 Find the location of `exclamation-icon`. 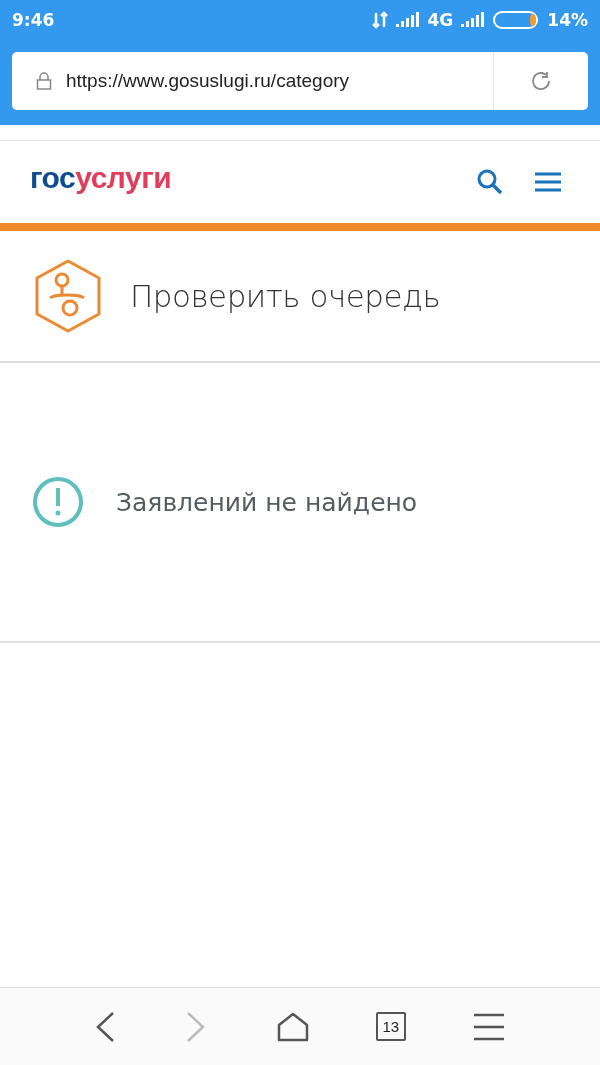

exclamation-icon is located at coordinates (58, 502).